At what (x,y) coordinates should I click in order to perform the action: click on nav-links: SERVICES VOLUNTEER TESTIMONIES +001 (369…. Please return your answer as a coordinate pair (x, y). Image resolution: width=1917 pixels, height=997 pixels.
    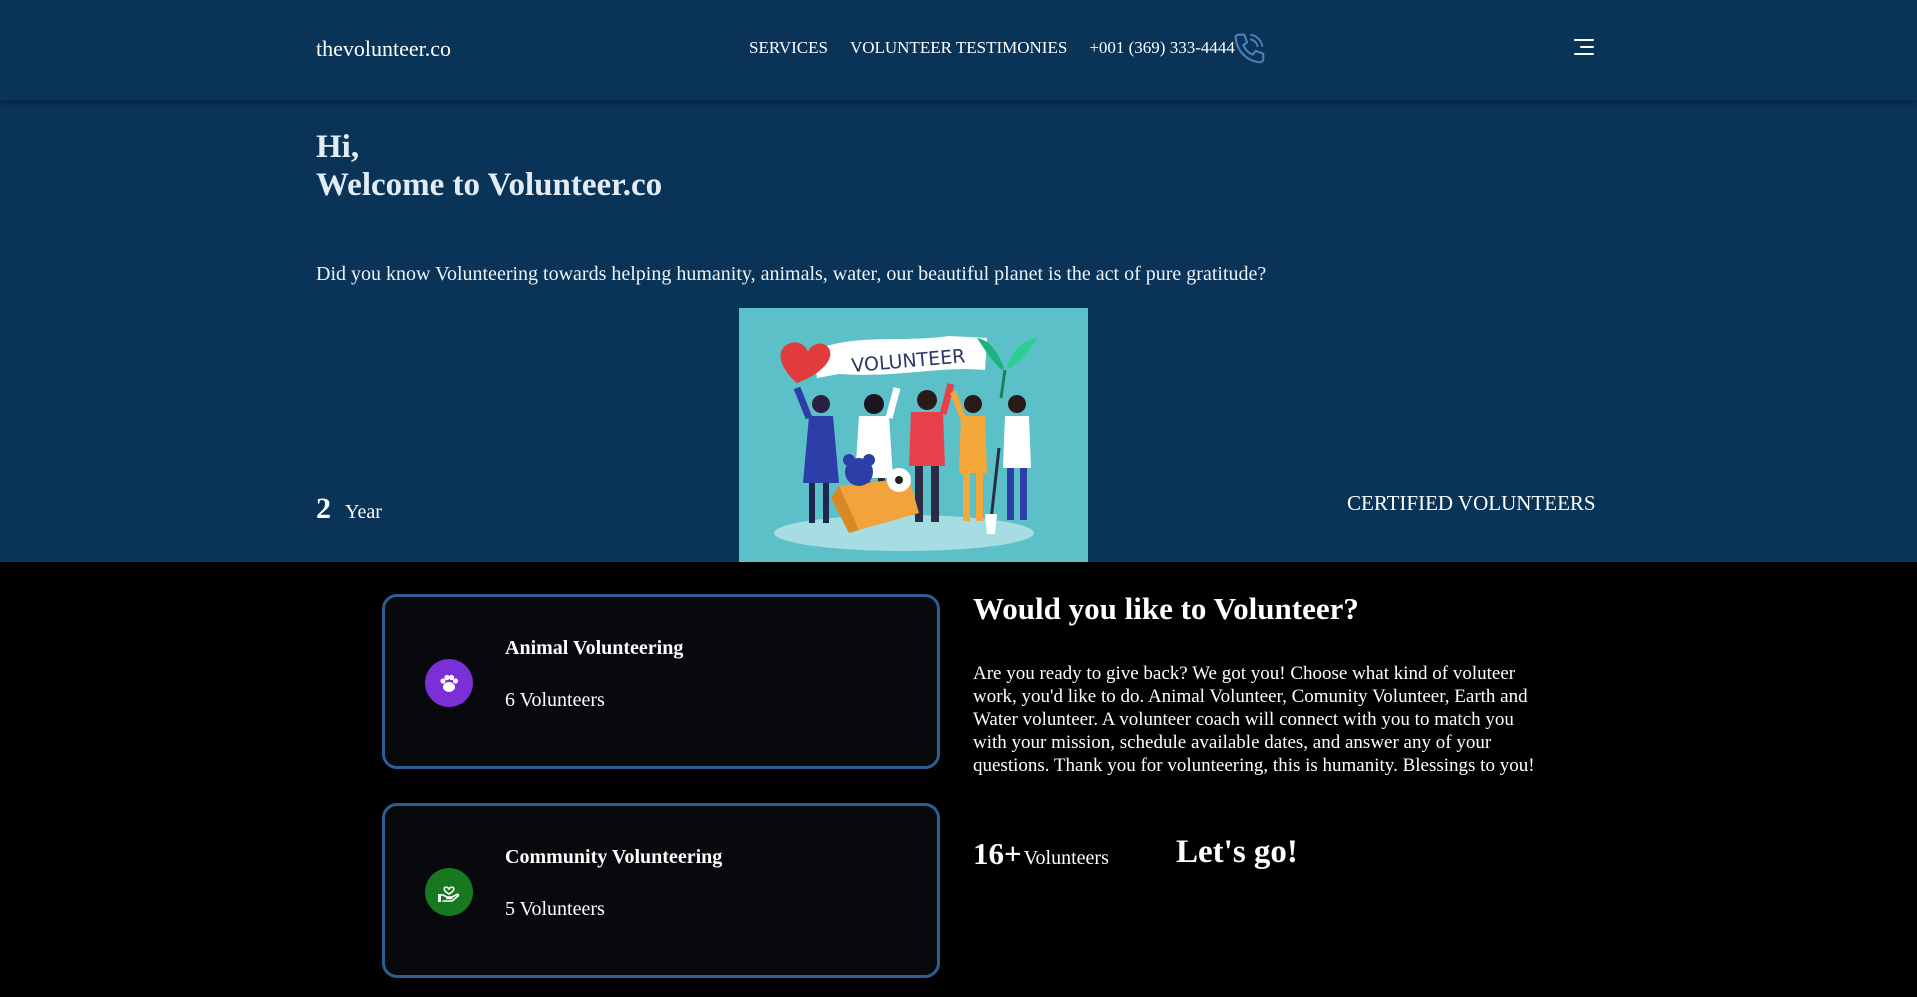
    Looking at the image, I should click on (1003, 48).